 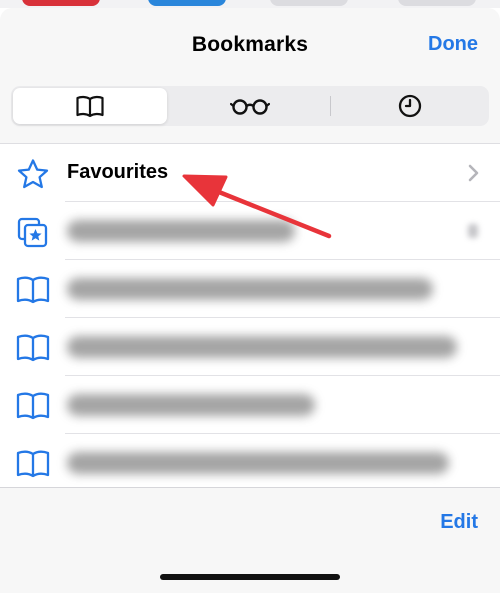 What do you see at coordinates (459, 522) in the screenshot?
I see `edit-button: Edit` at bounding box center [459, 522].